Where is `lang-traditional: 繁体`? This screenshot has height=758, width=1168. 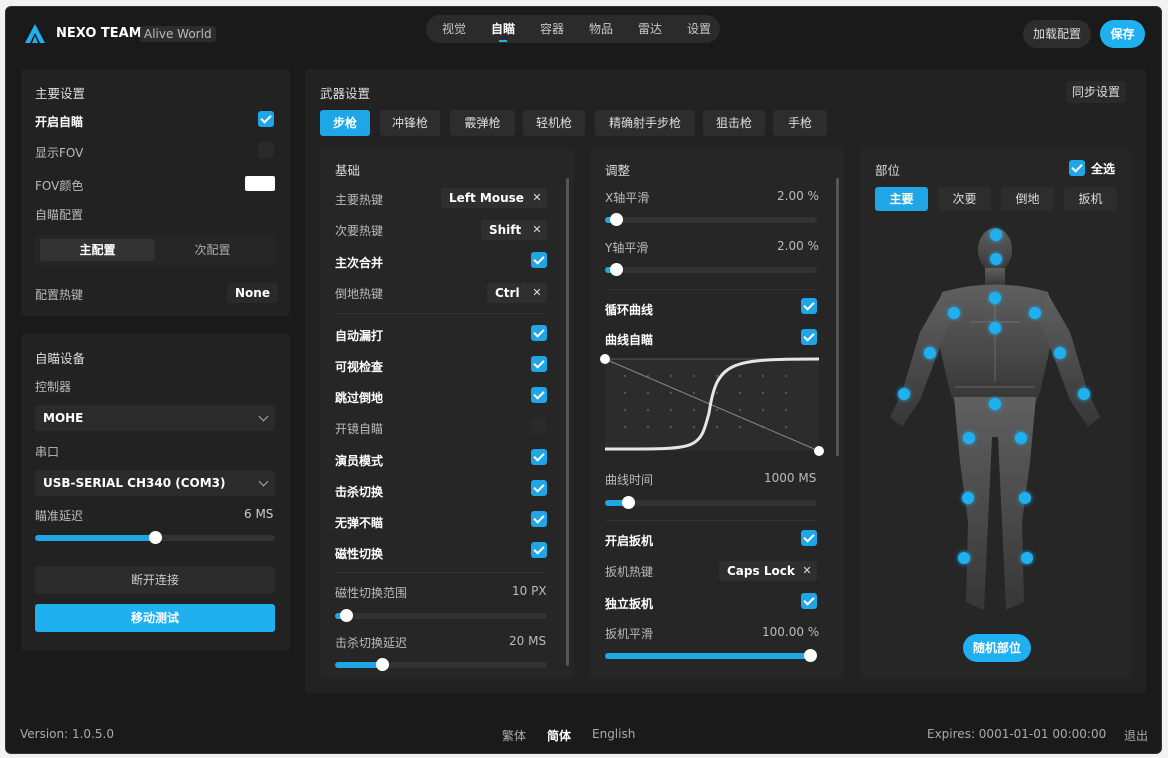
lang-traditional: 繁体 is located at coordinates (514, 735).